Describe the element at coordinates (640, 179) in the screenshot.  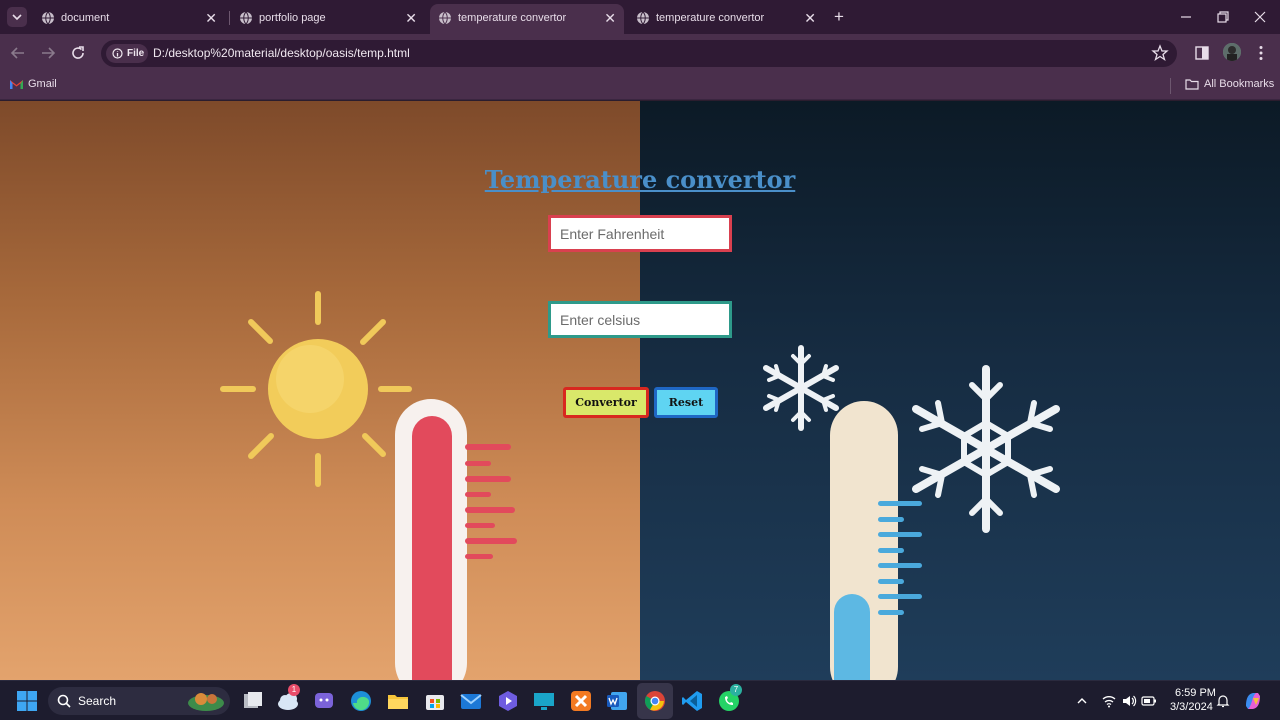
I see `page-title: Temperature convertor` at that location.